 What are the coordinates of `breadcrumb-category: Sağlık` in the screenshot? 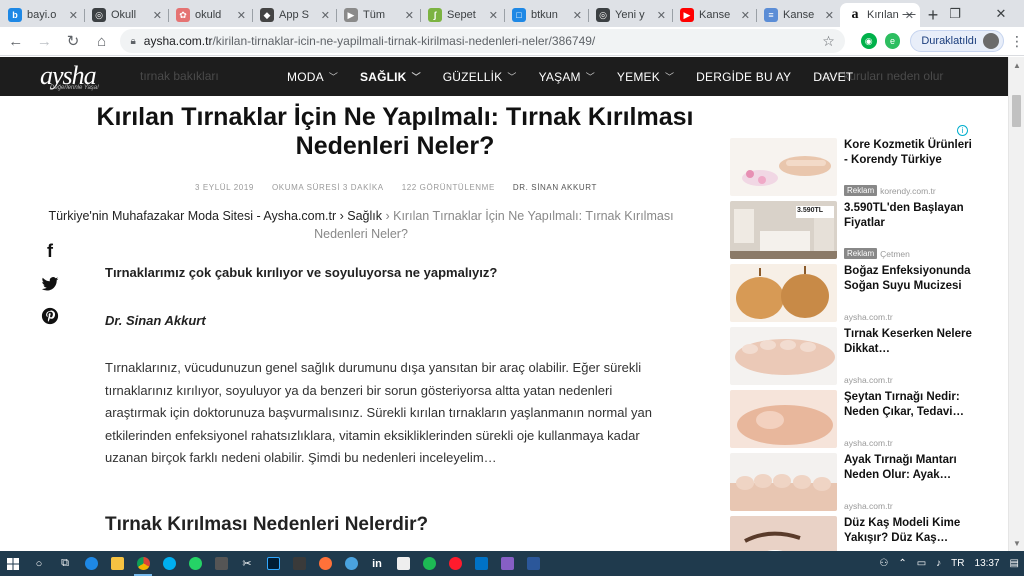 It's located at (364, 216).